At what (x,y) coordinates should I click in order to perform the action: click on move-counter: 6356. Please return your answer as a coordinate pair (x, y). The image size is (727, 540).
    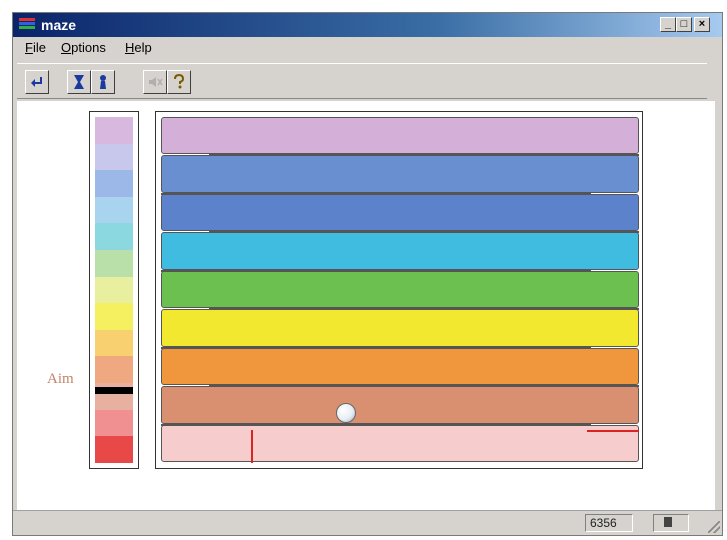
    Looking at the image, I should click on (609, 523).